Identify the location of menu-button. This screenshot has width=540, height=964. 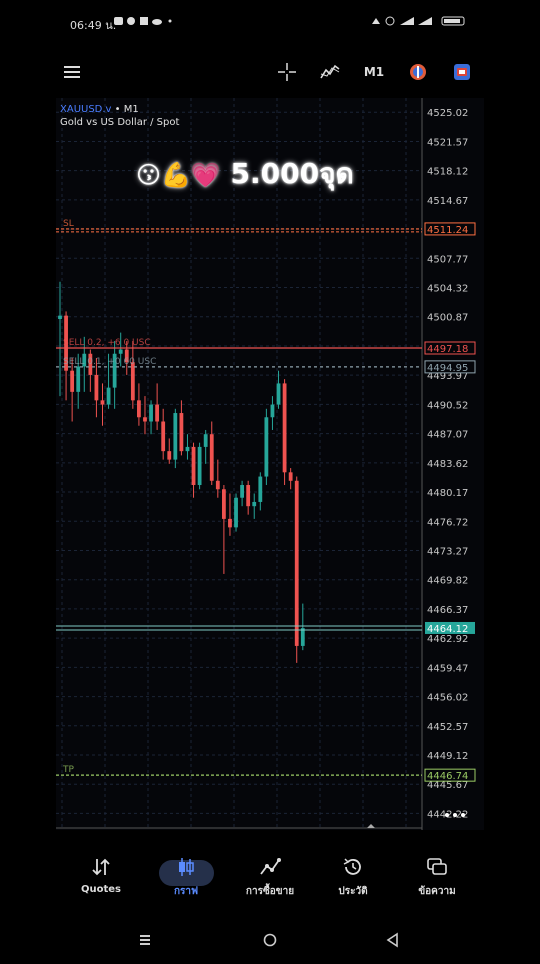
(73, 72).